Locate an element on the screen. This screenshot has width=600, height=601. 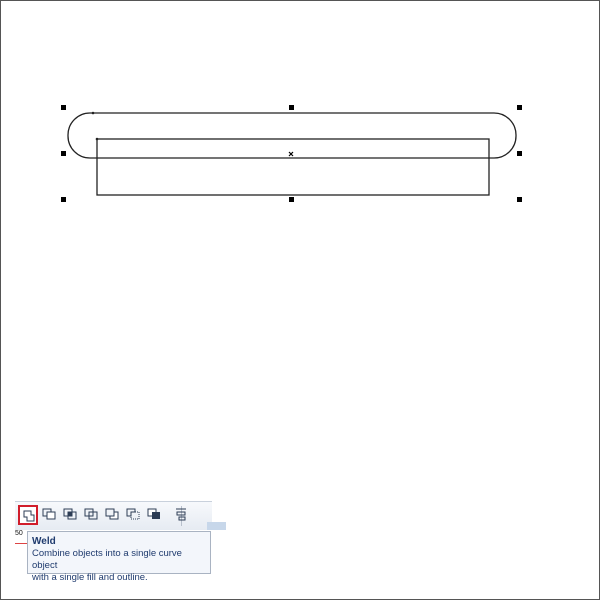
tooltip-description-line2: with a single fill and outline. is located at coordinates (90, 577).